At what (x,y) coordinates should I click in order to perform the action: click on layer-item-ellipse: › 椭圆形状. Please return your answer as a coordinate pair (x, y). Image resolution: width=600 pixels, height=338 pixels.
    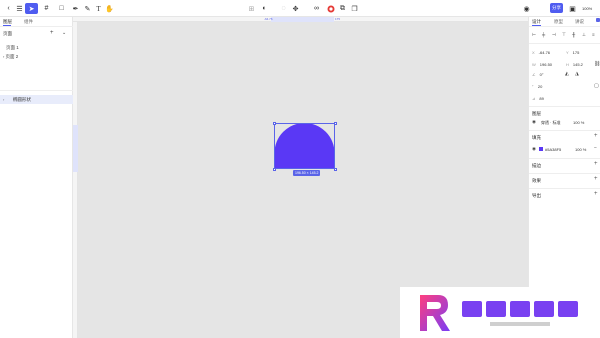
    Looking at the image, I should click on (36, 99).